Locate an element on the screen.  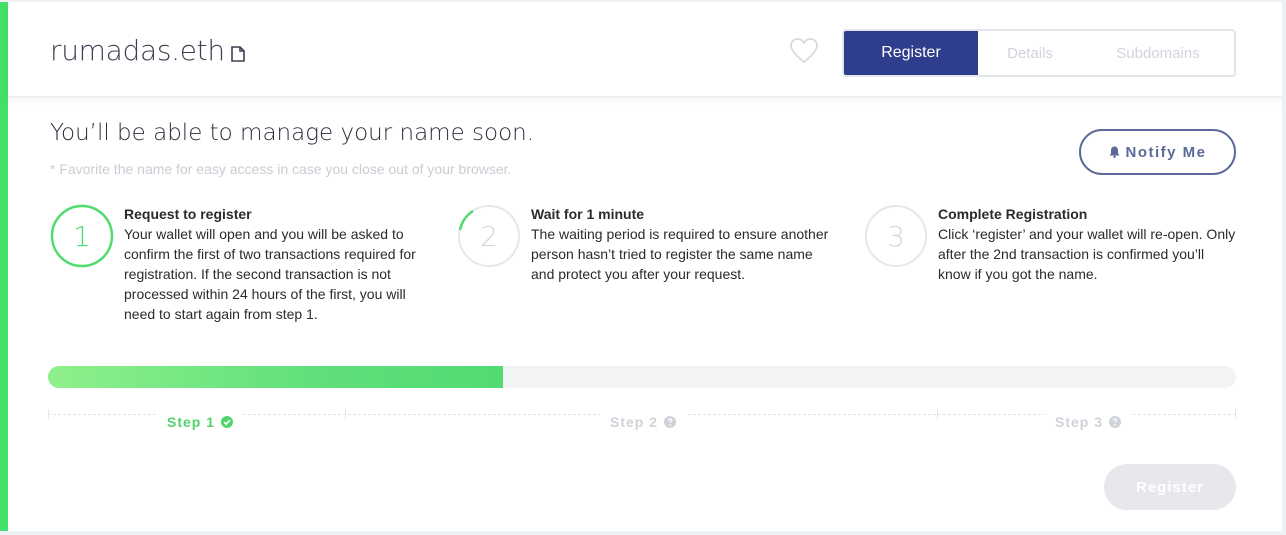
check-circle-icon is located at coordinates (227, 422).